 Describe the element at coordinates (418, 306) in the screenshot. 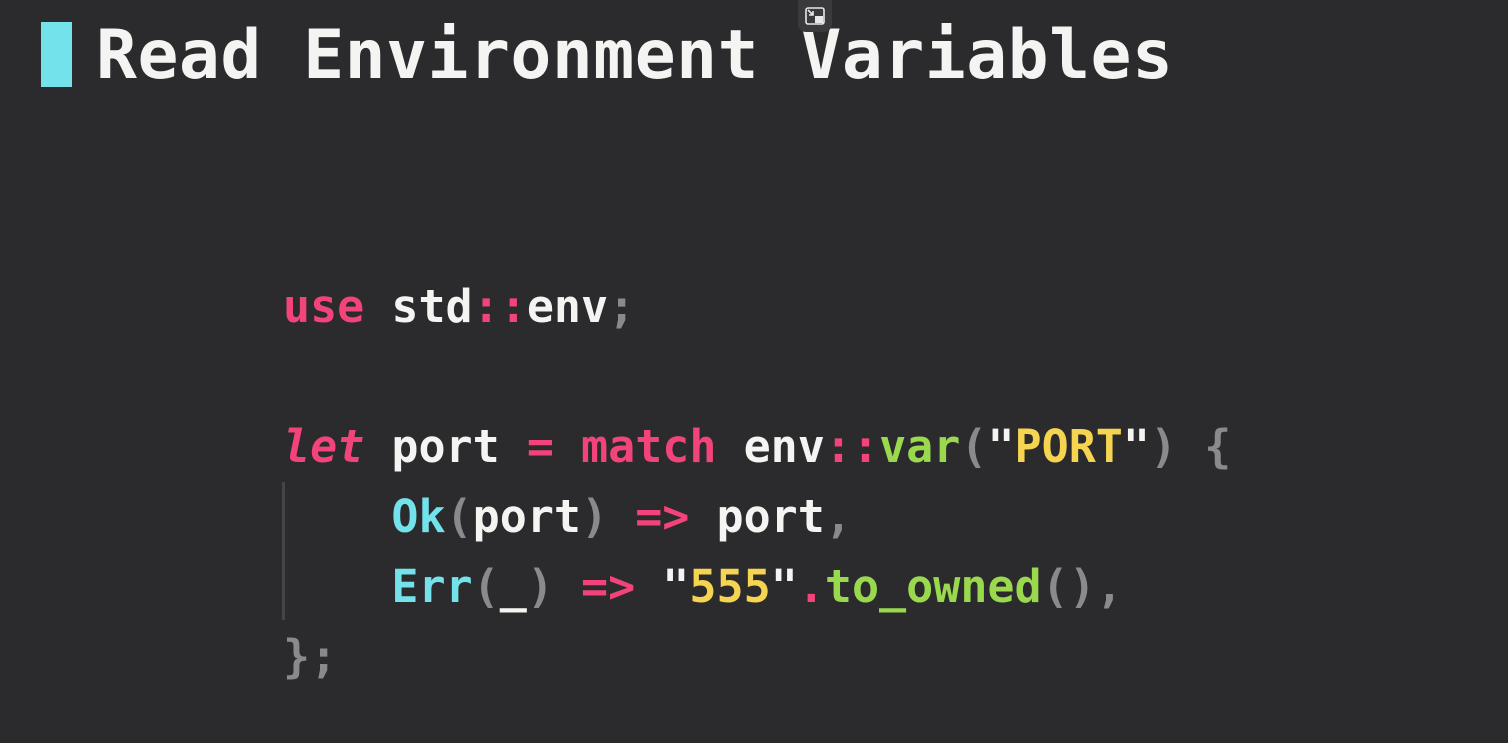

I see `module-std: std` at that location.